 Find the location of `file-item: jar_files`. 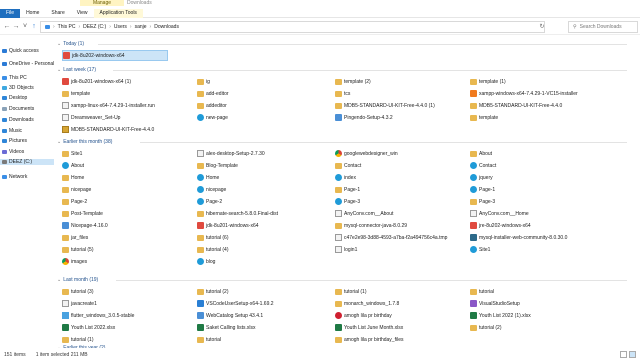

file-item: jar_files is located at coordinates (127, 237).